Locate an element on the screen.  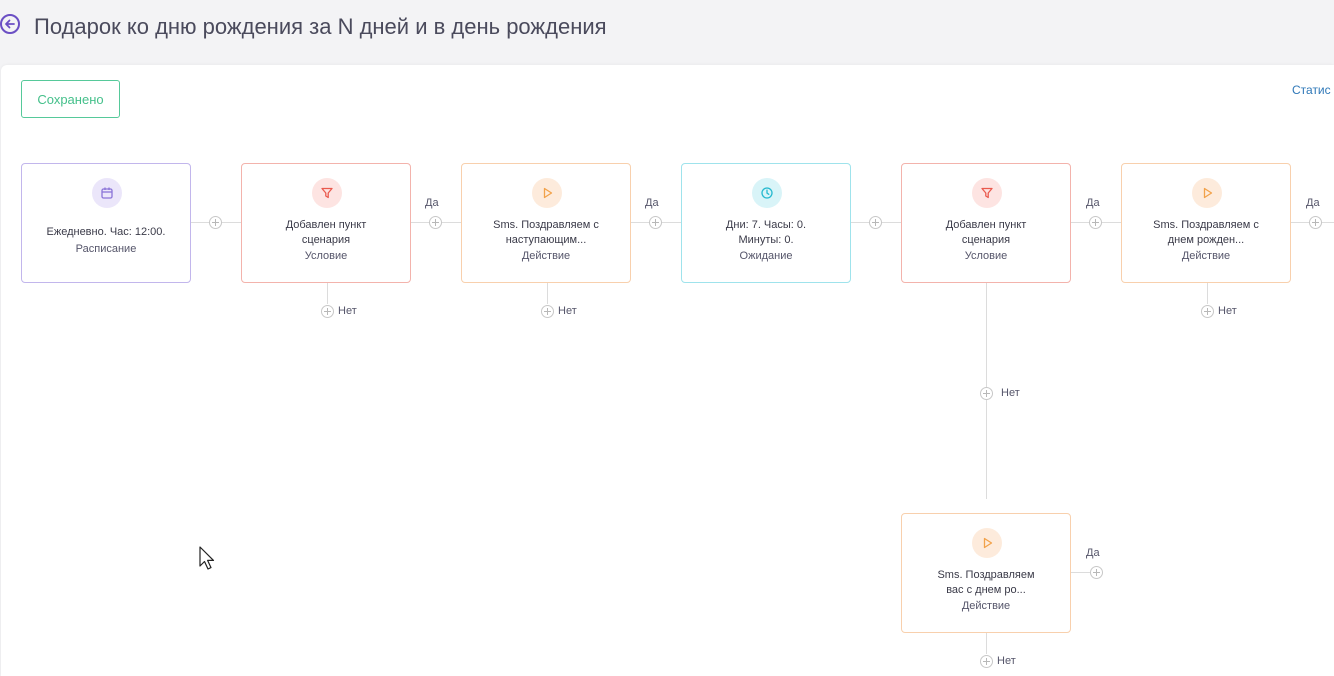
back-button is located at coordinates (10, 24).